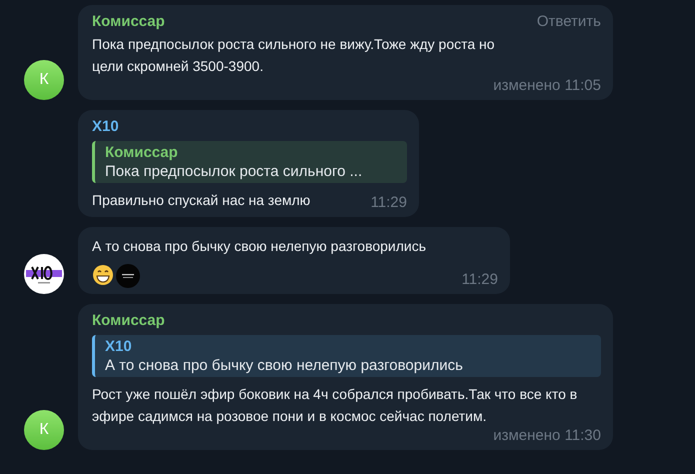 This screenshot has width=695, height=474. Describe the element at coordinates (547, 435) in the screenshot. I see `message-time: изменено 11:30` at that location.